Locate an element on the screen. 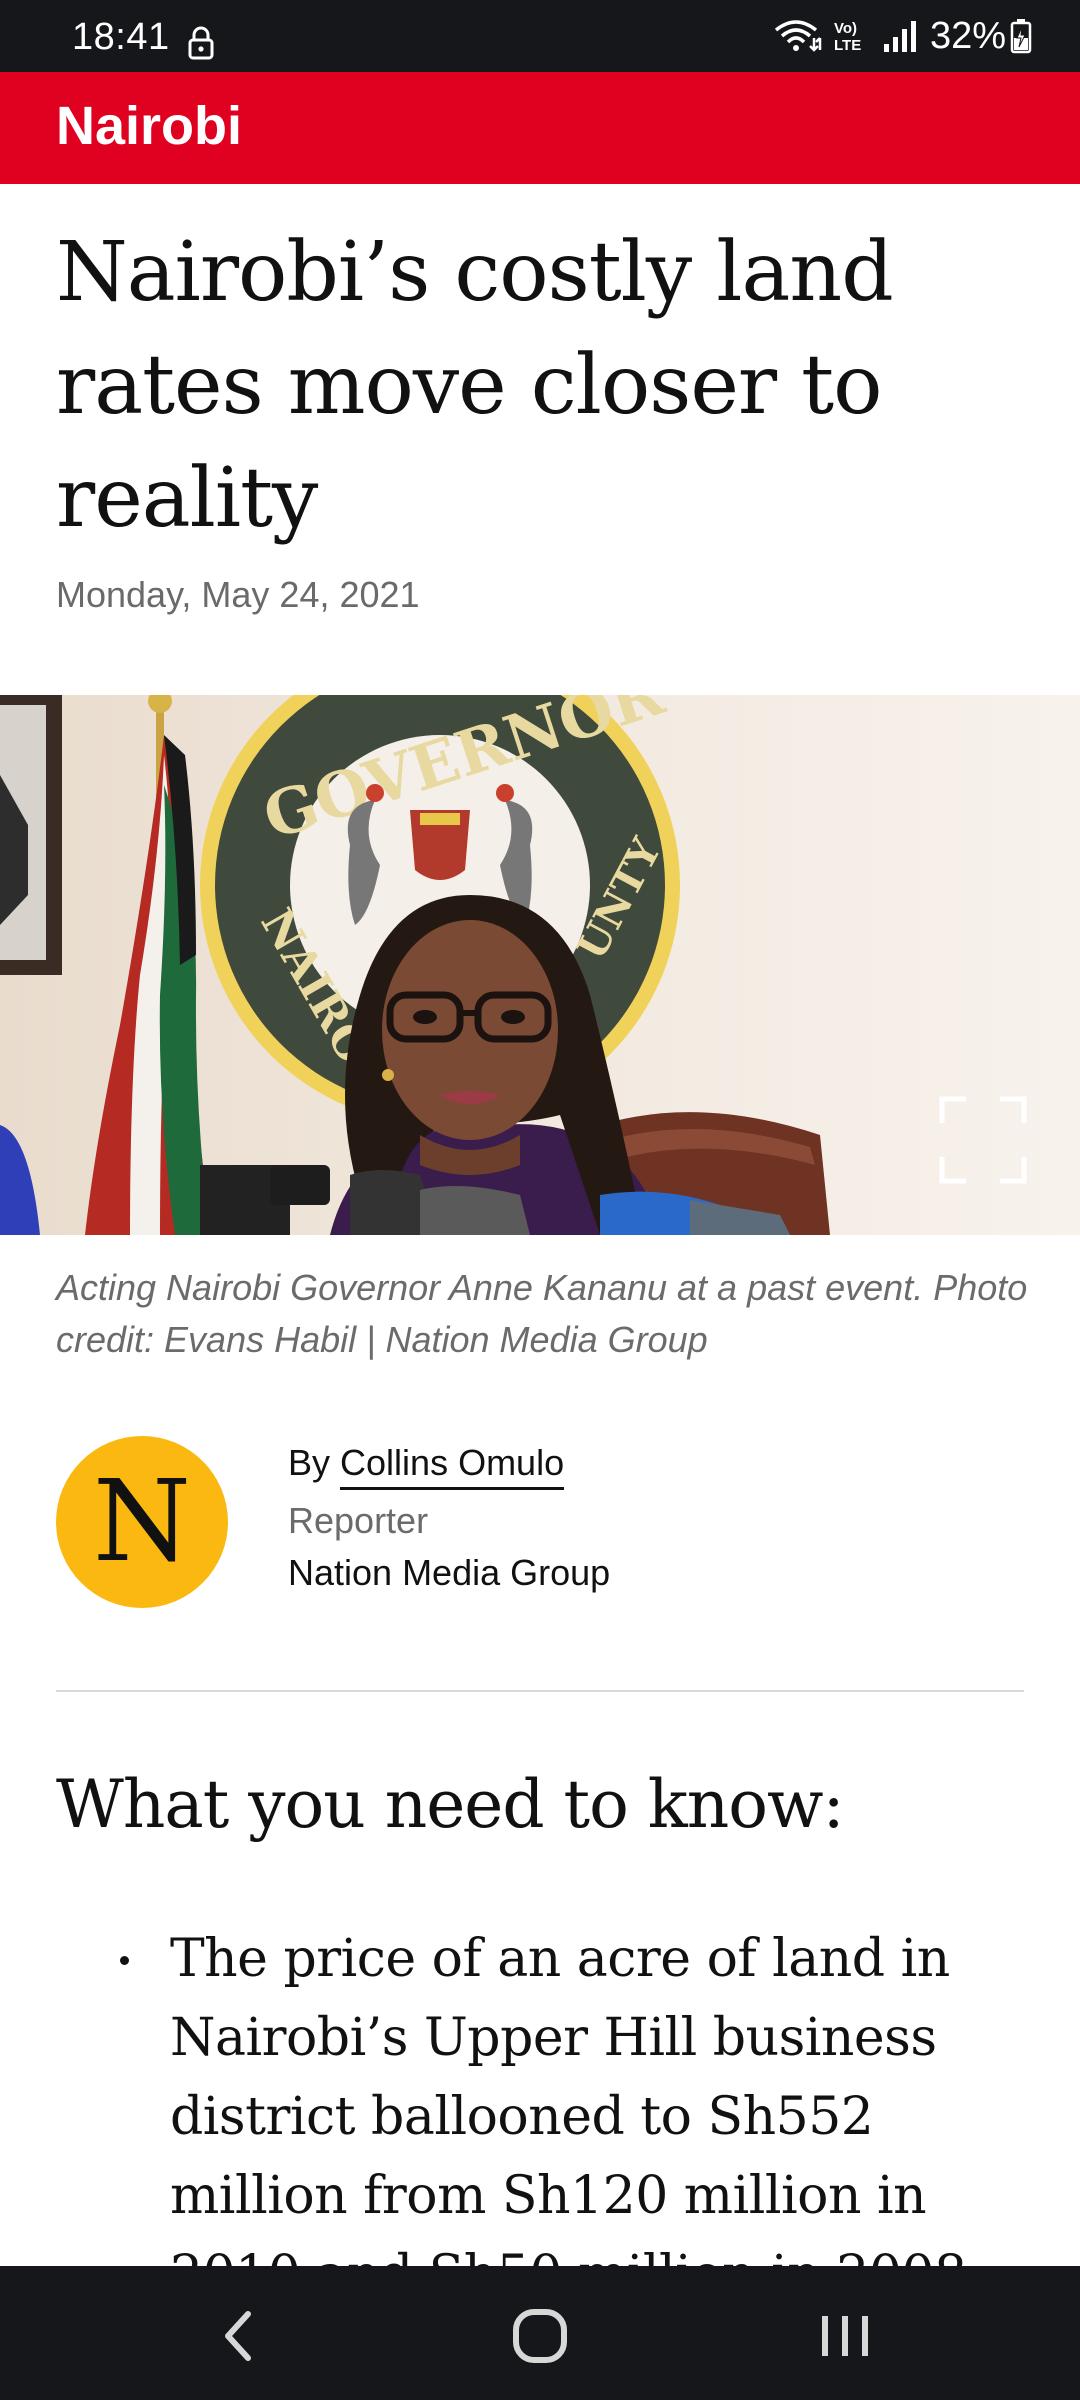 The height and width of the screenshot is (2400, 1080). status-icons: Vo) LTE 32% is located at coordinates (903, 36).